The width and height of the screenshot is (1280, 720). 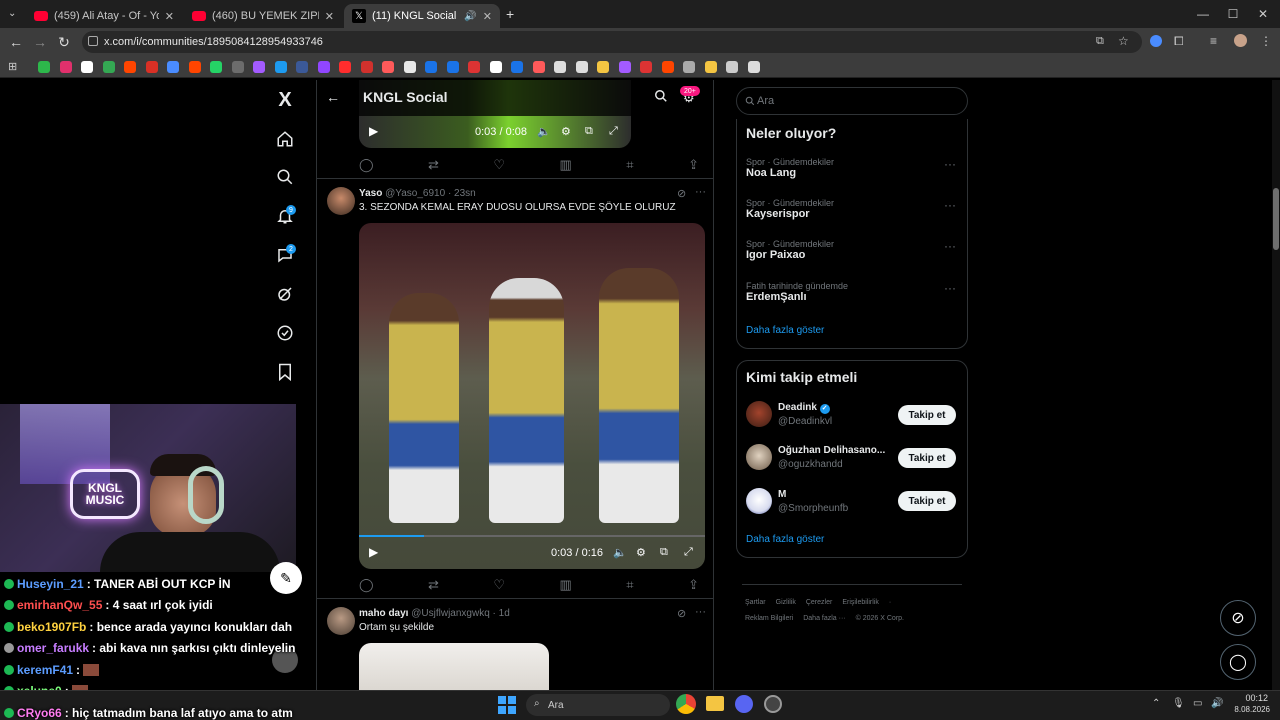 What do you see at coordinates (686, 704) in the screenshot?
I see `chrome-icon` at bounding box center [686, 704].